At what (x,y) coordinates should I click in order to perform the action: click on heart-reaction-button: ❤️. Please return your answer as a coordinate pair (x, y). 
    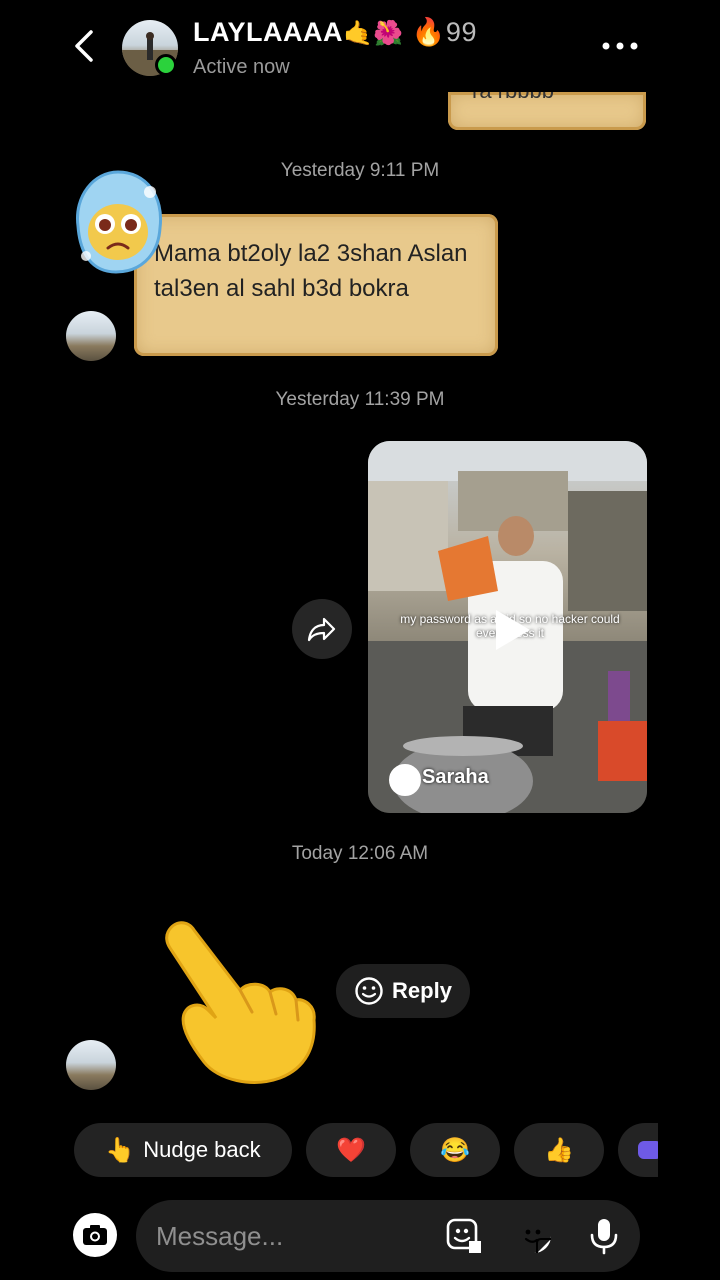
    Looking at the image, I should click on (351, 1150).